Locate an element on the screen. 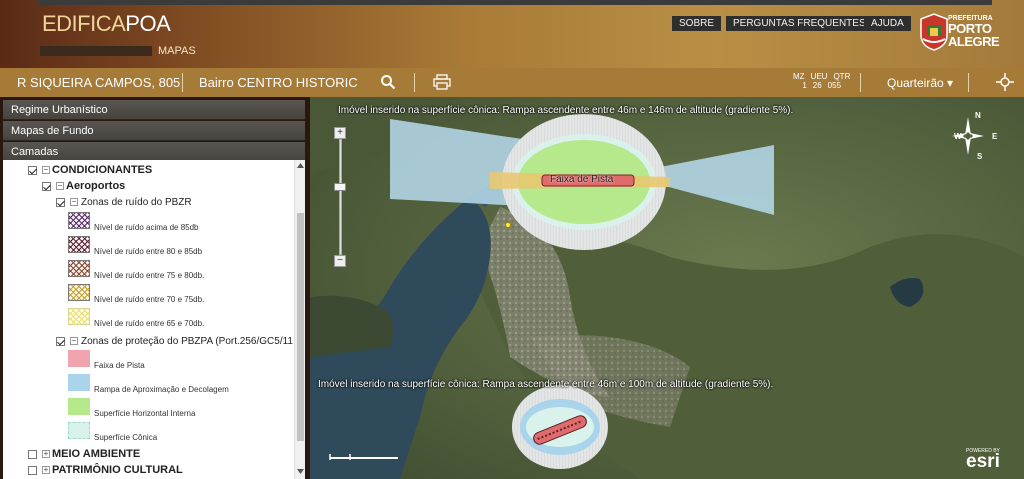 This screenshot has height=479, width=1024. compass-e: E is located at coordinates (995, 136).